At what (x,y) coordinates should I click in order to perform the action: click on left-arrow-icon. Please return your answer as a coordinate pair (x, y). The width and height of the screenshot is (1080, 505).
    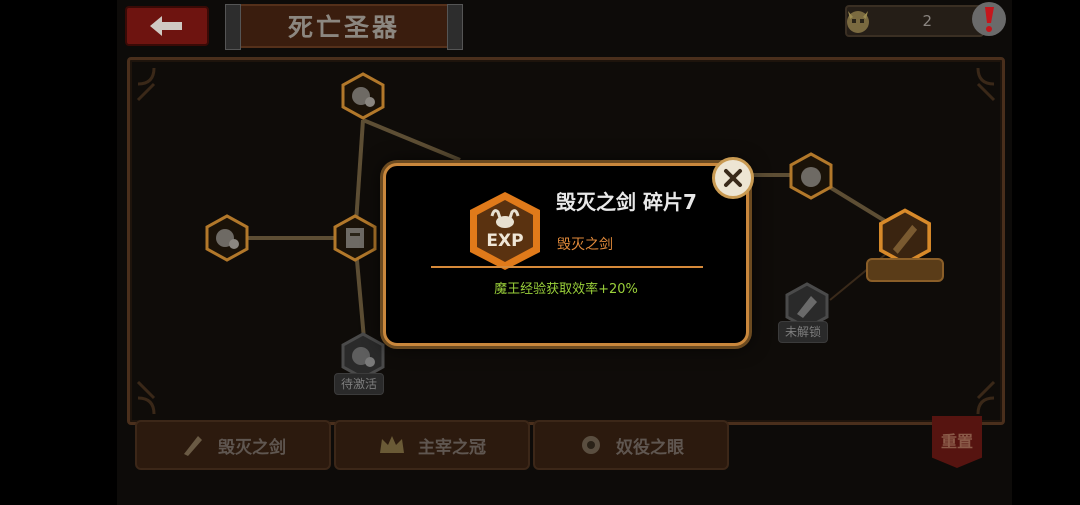
    Looking at the image, I should click on (166, 26).